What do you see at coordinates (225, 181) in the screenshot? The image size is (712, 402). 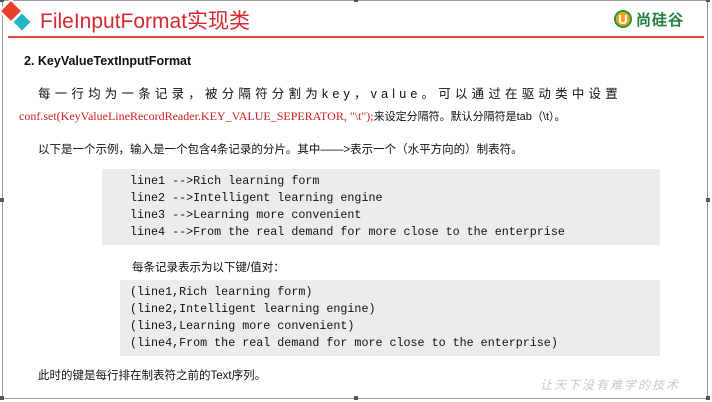 I see `input-record-line: line1 -->Rich learning form` at bounding box center [225, 181].